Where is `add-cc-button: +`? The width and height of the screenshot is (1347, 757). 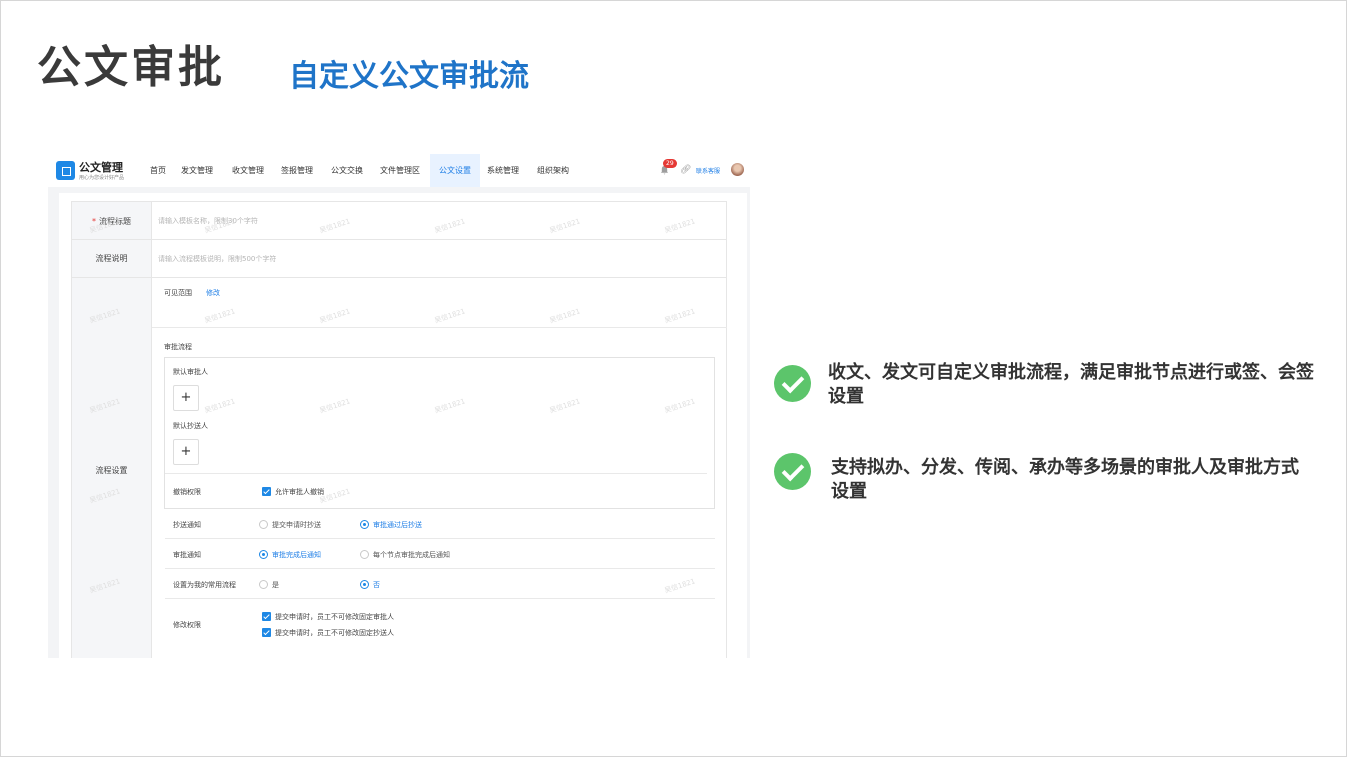 add-cc-button: + is located at coordinates (186, 452).